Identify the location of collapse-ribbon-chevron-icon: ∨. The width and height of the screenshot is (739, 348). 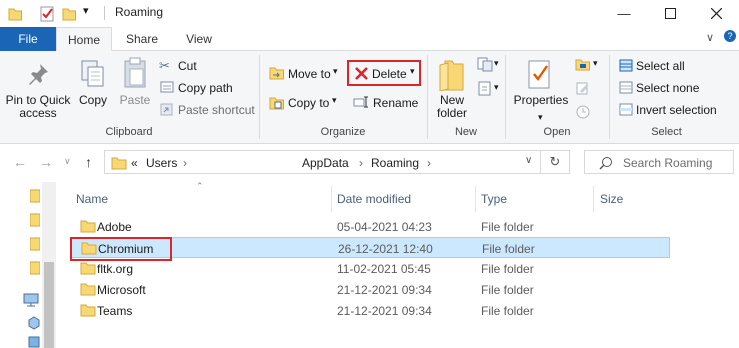
(710, 37).